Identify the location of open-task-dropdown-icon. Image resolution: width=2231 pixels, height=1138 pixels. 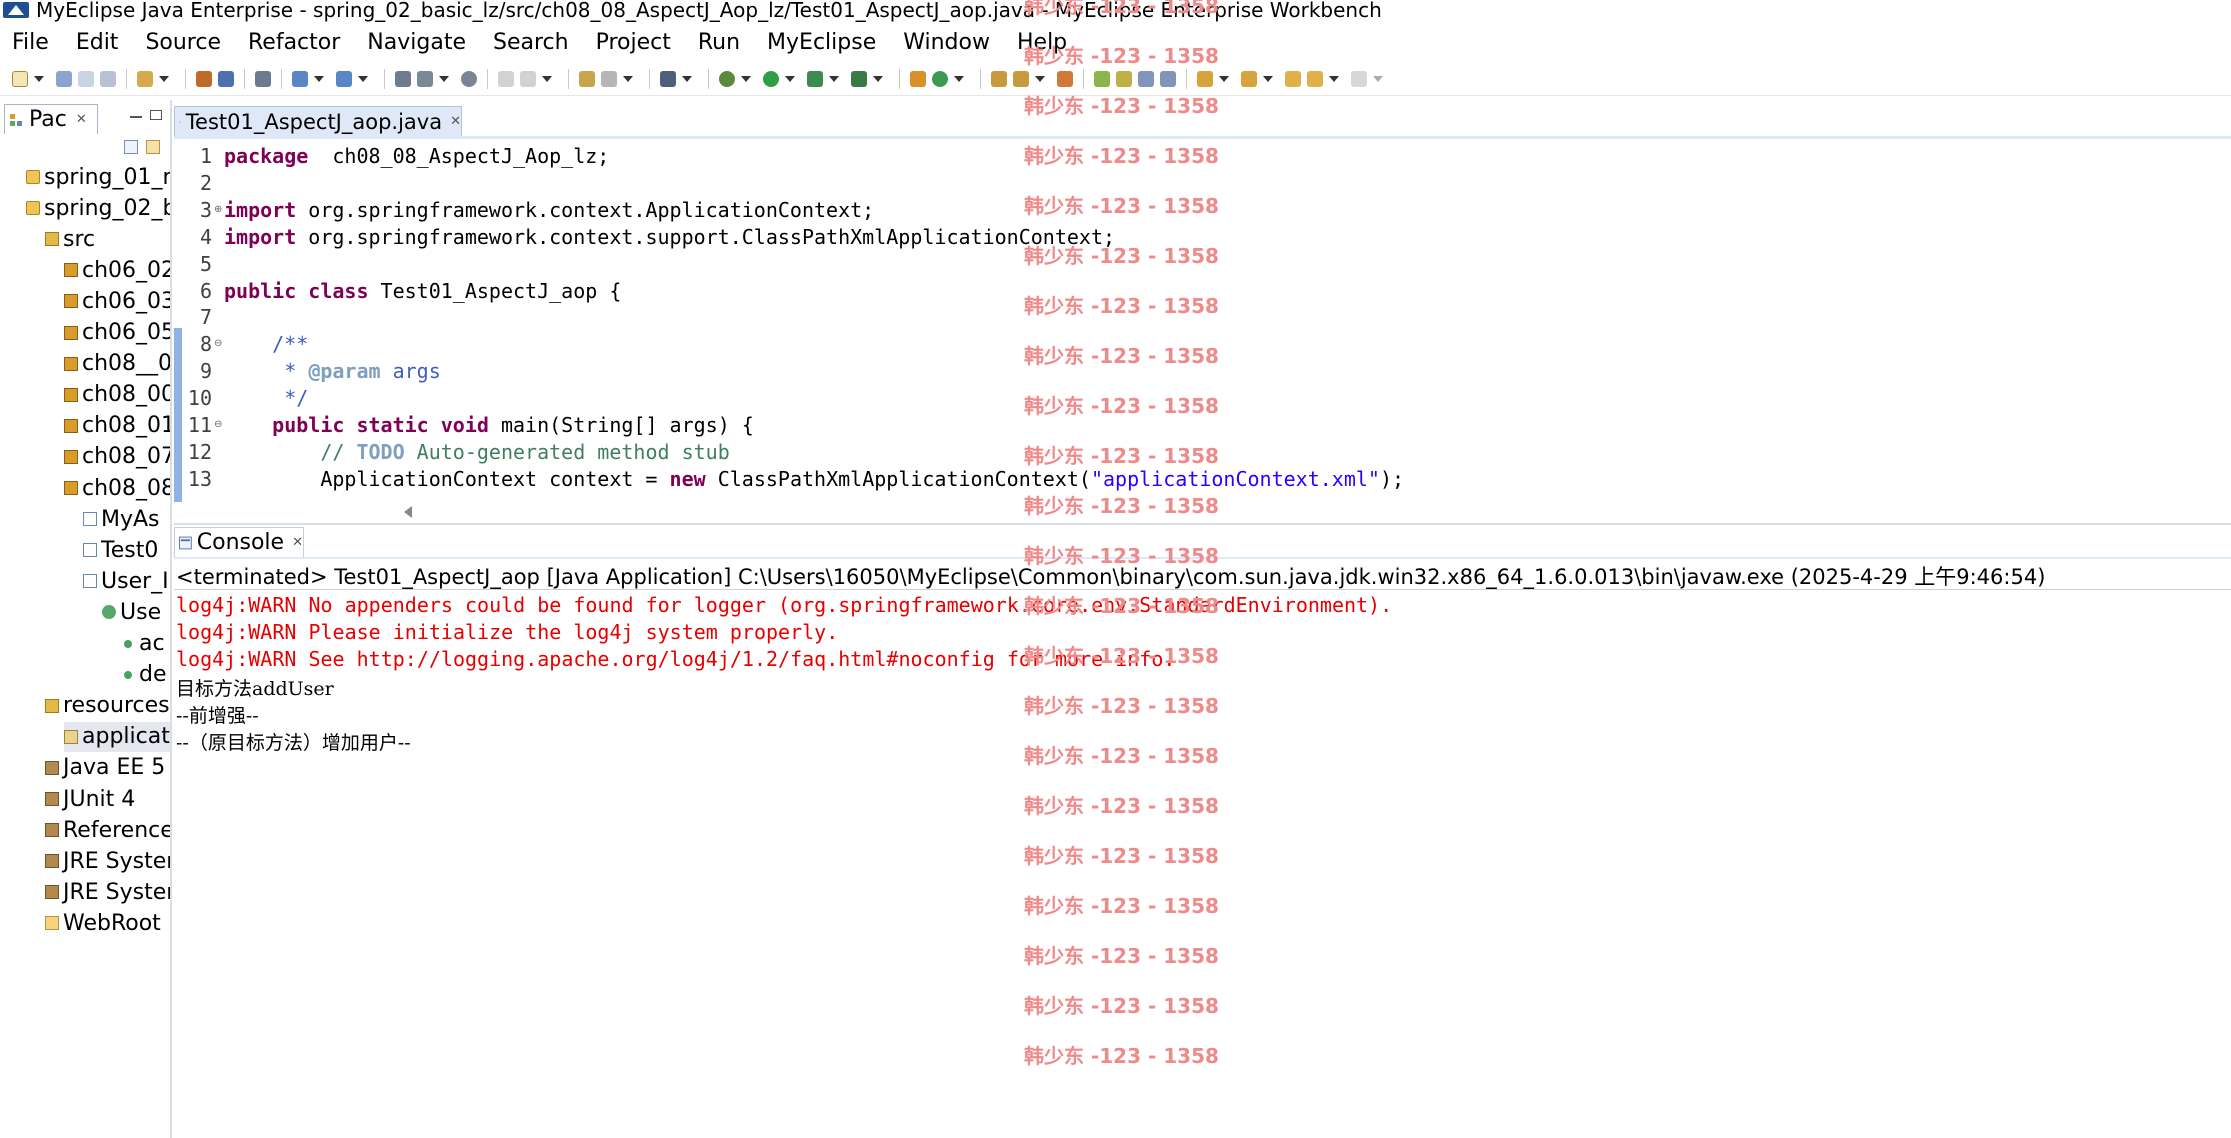
(628, 78).